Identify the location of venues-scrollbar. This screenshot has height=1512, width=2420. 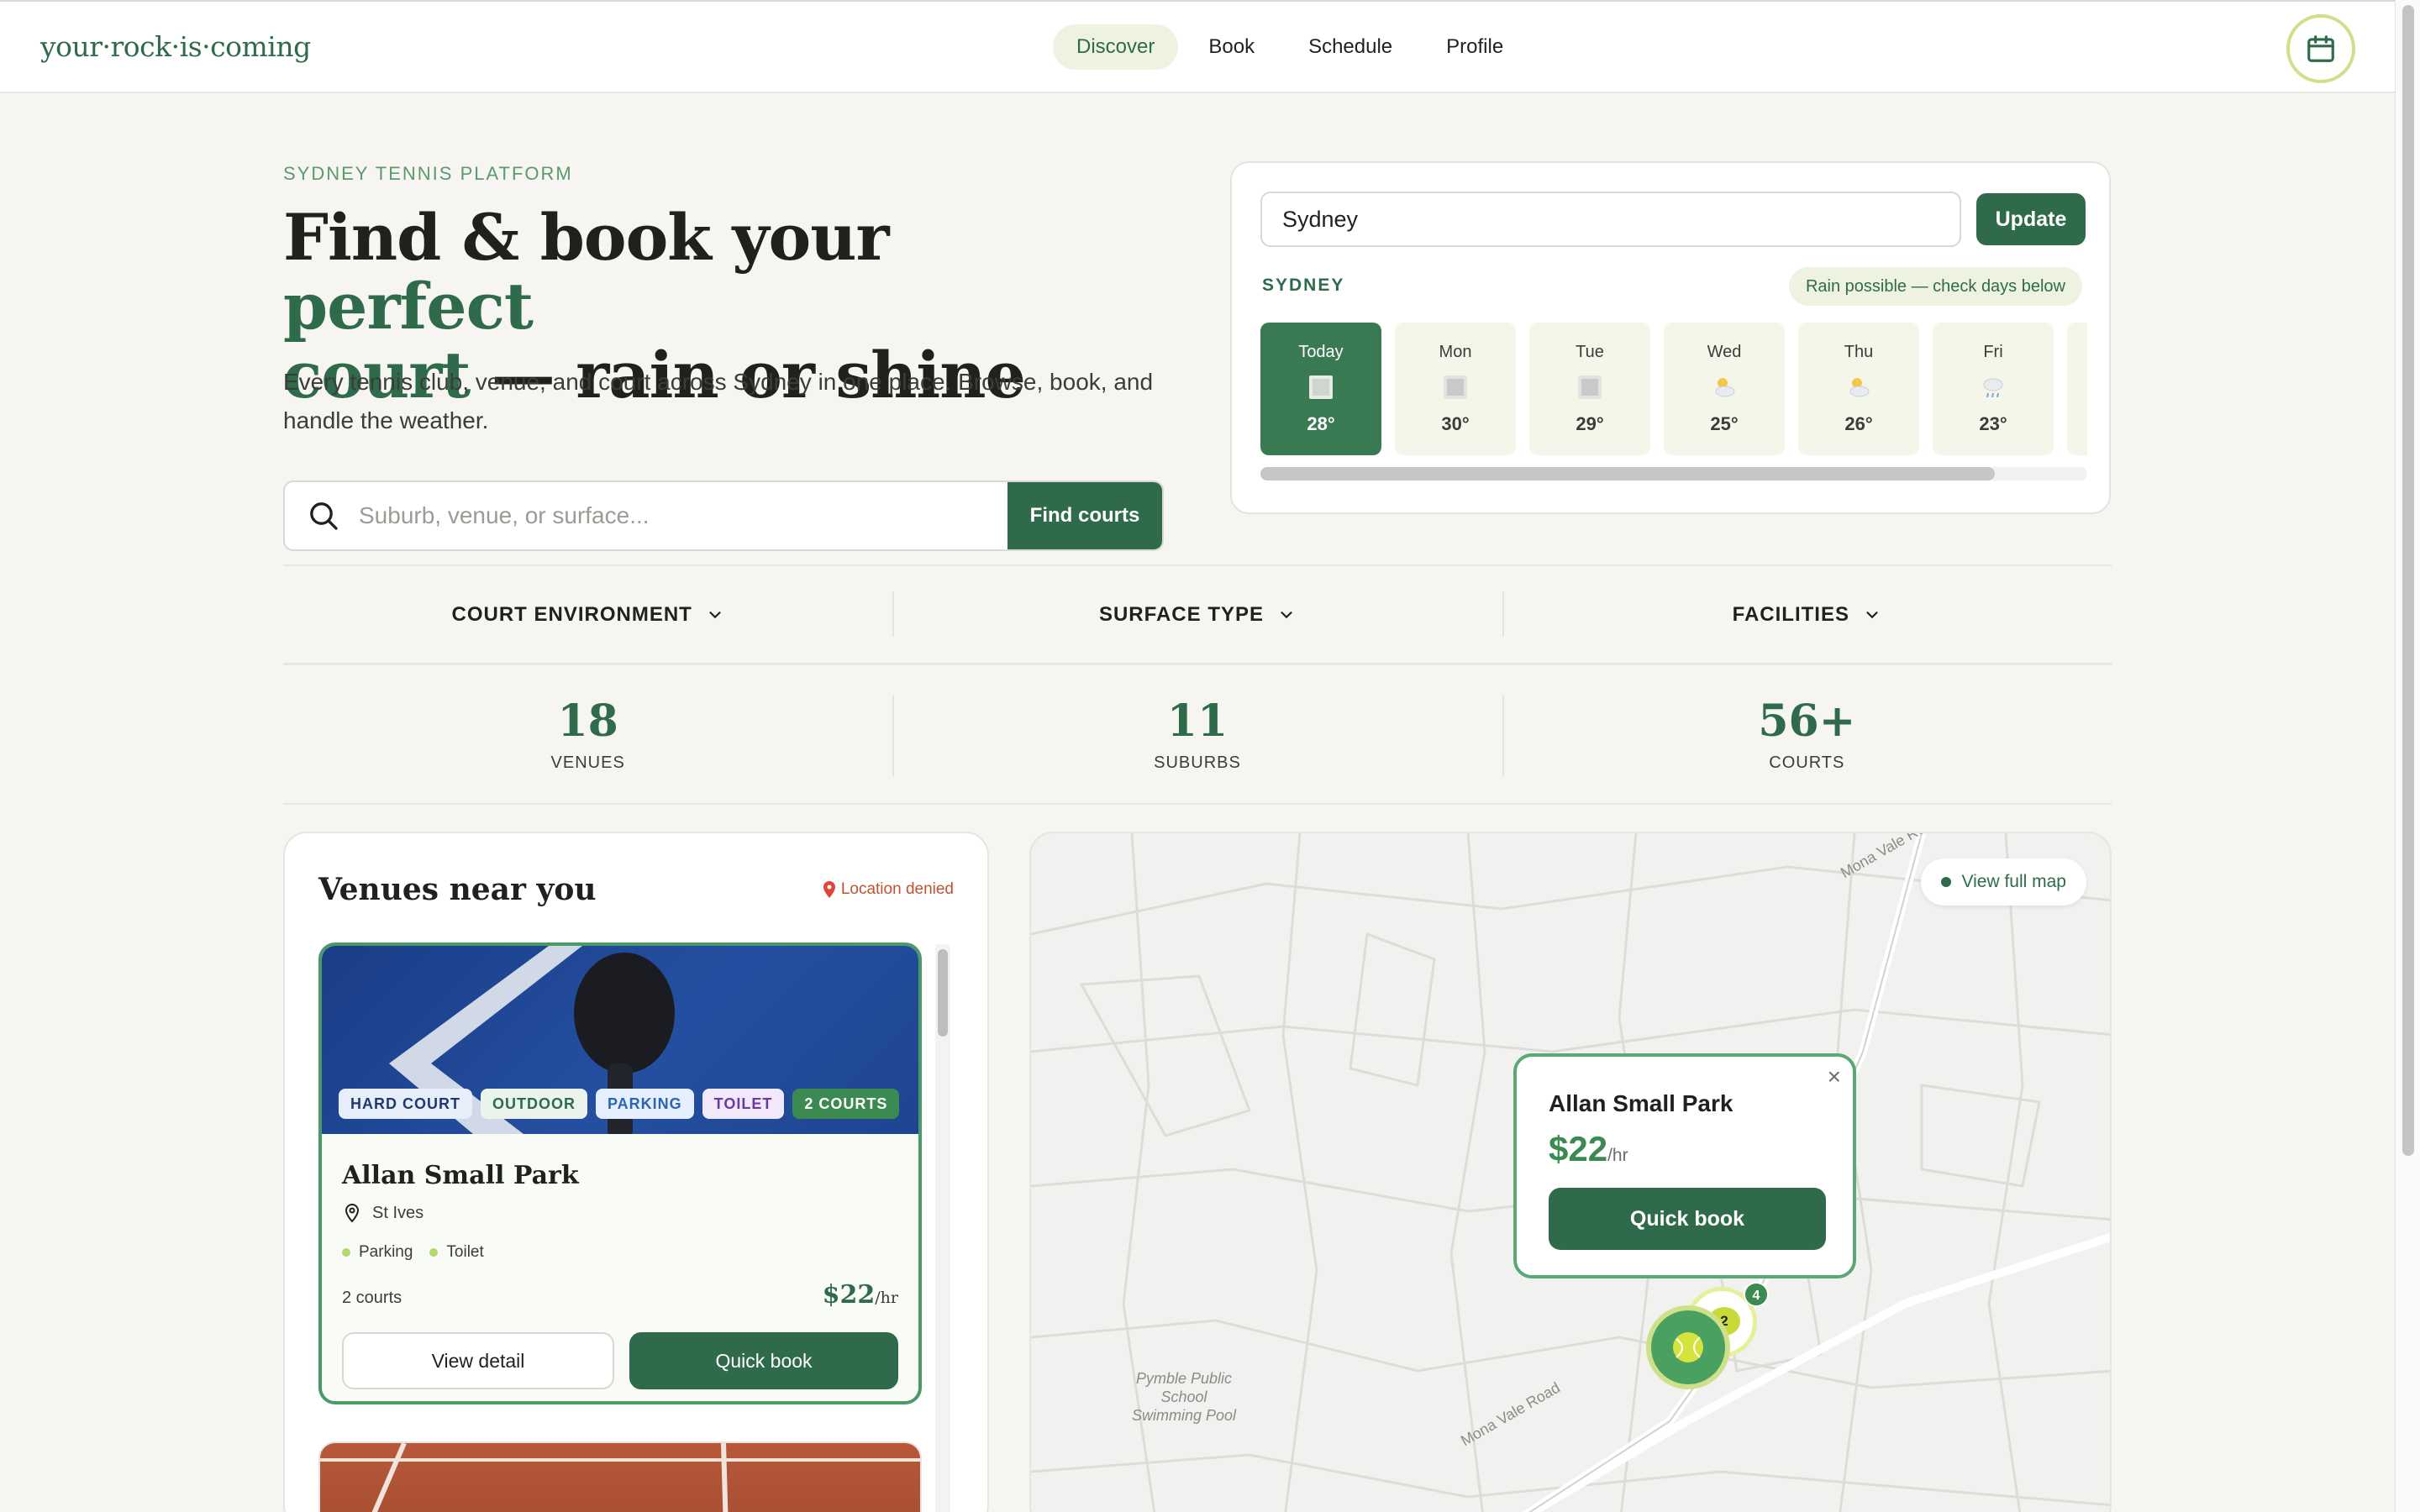
(942, 1228).